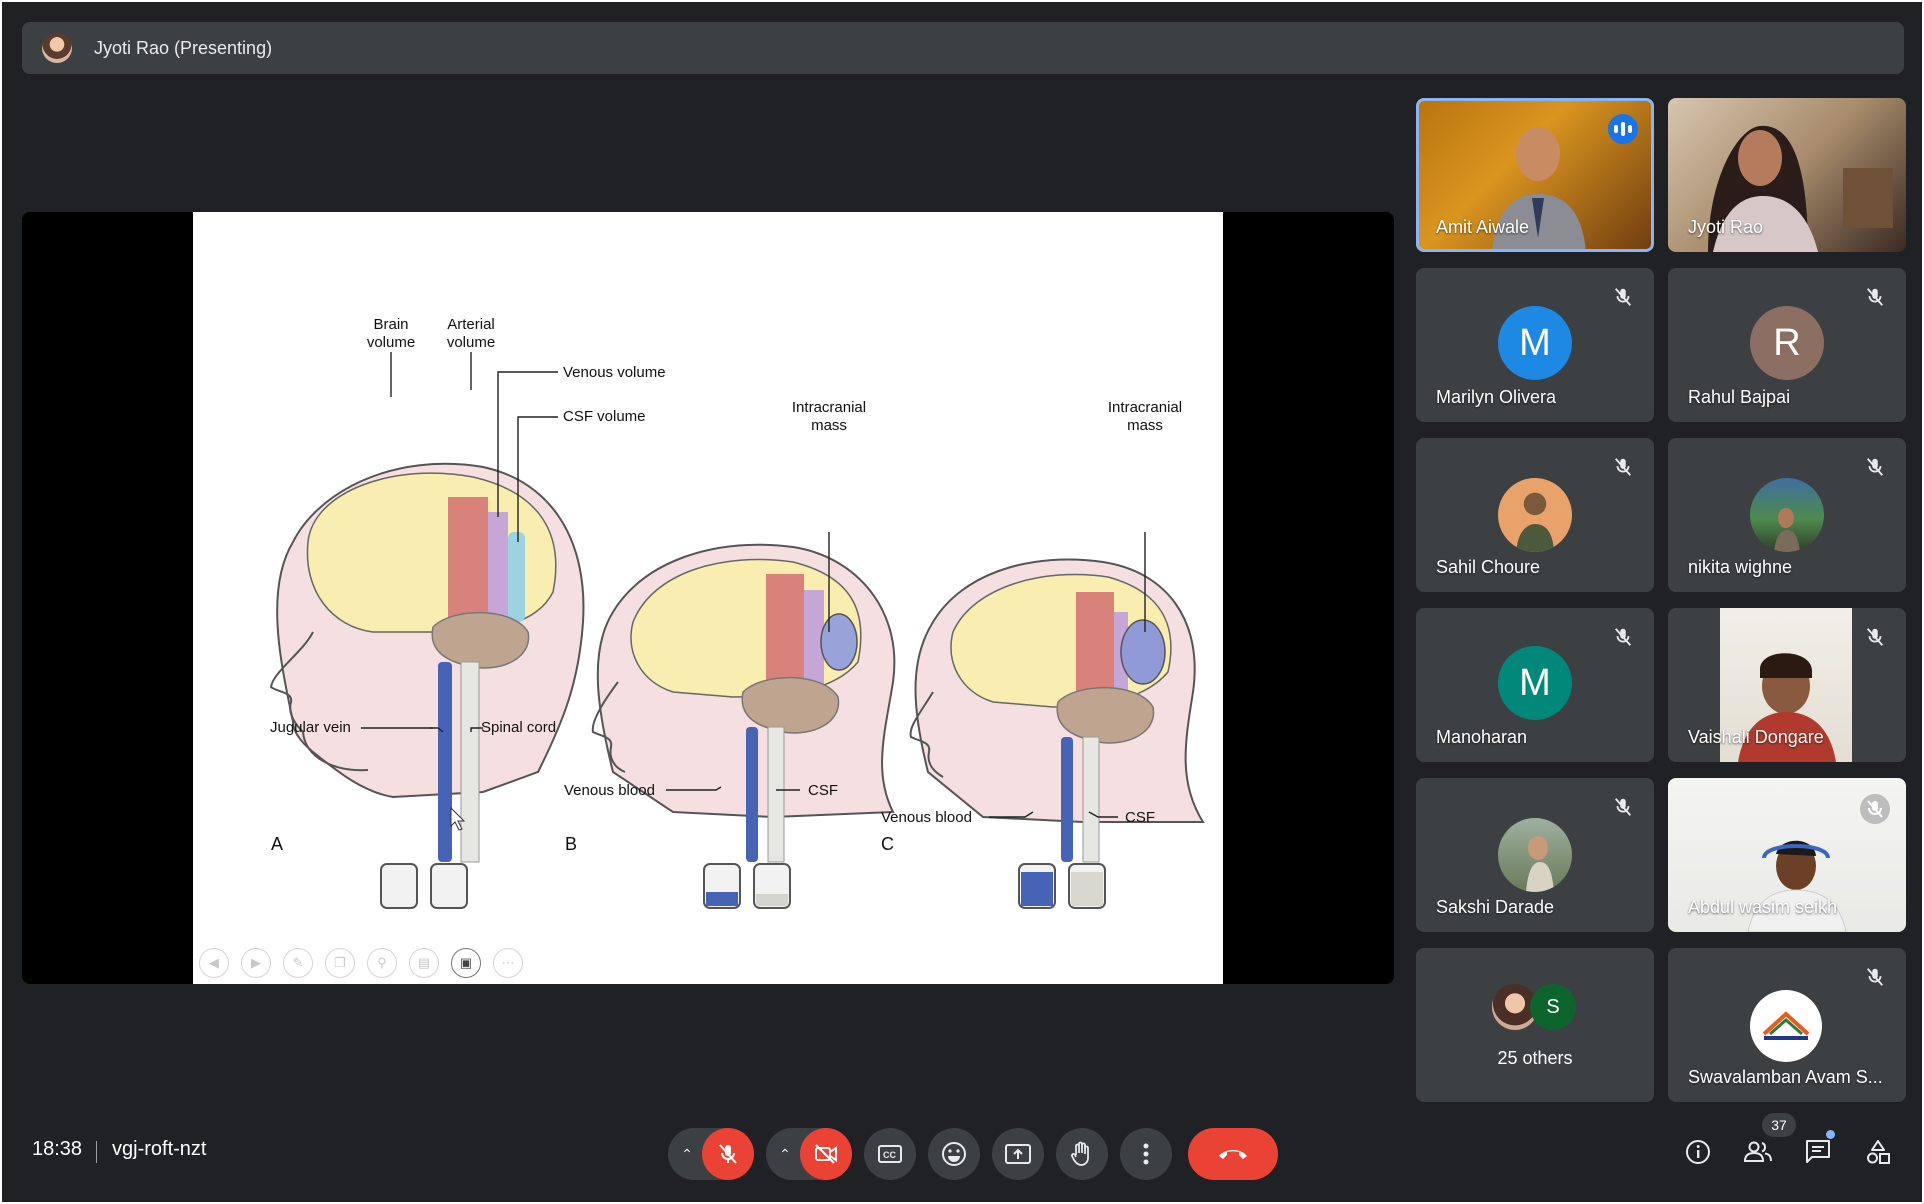  I want to click on emoji-icon, so click(954, 1154).